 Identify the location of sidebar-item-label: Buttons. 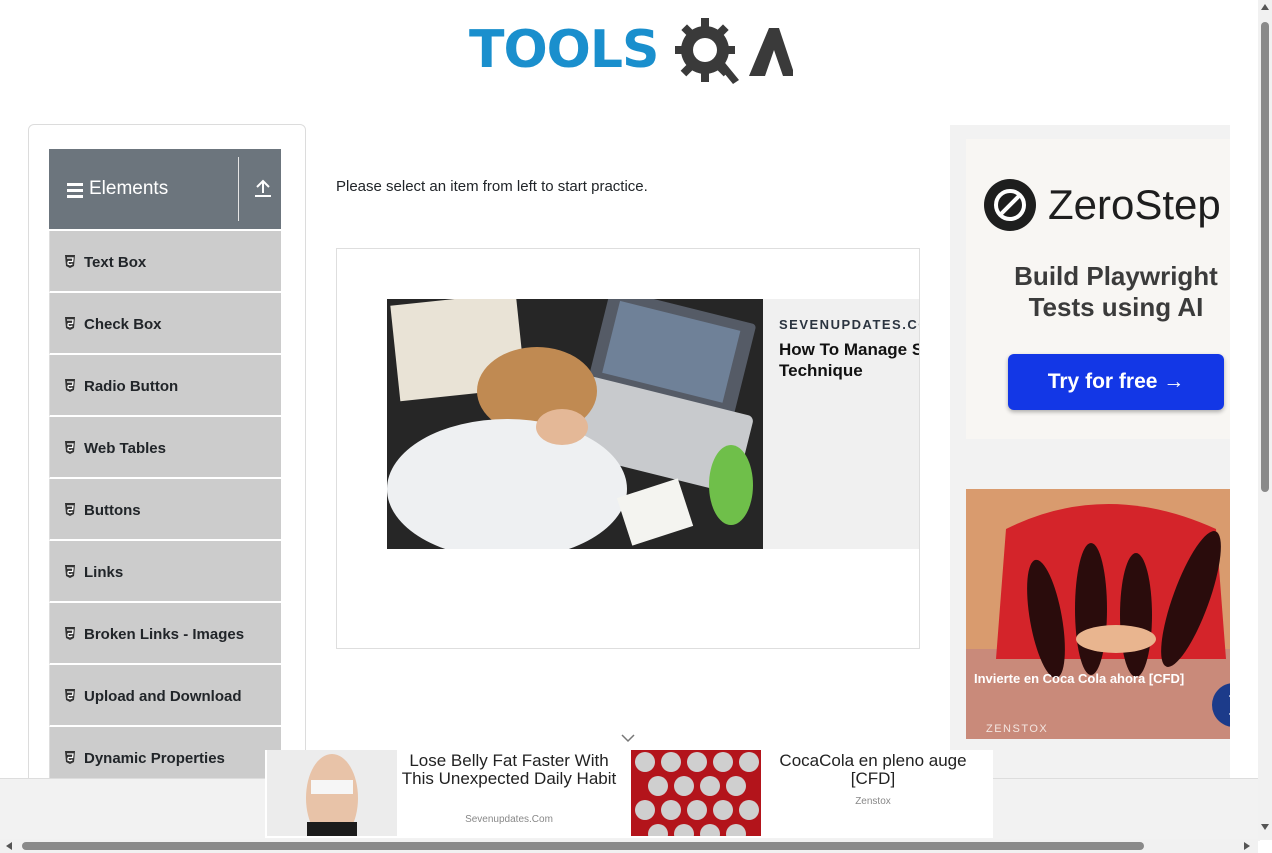
(112, 510).